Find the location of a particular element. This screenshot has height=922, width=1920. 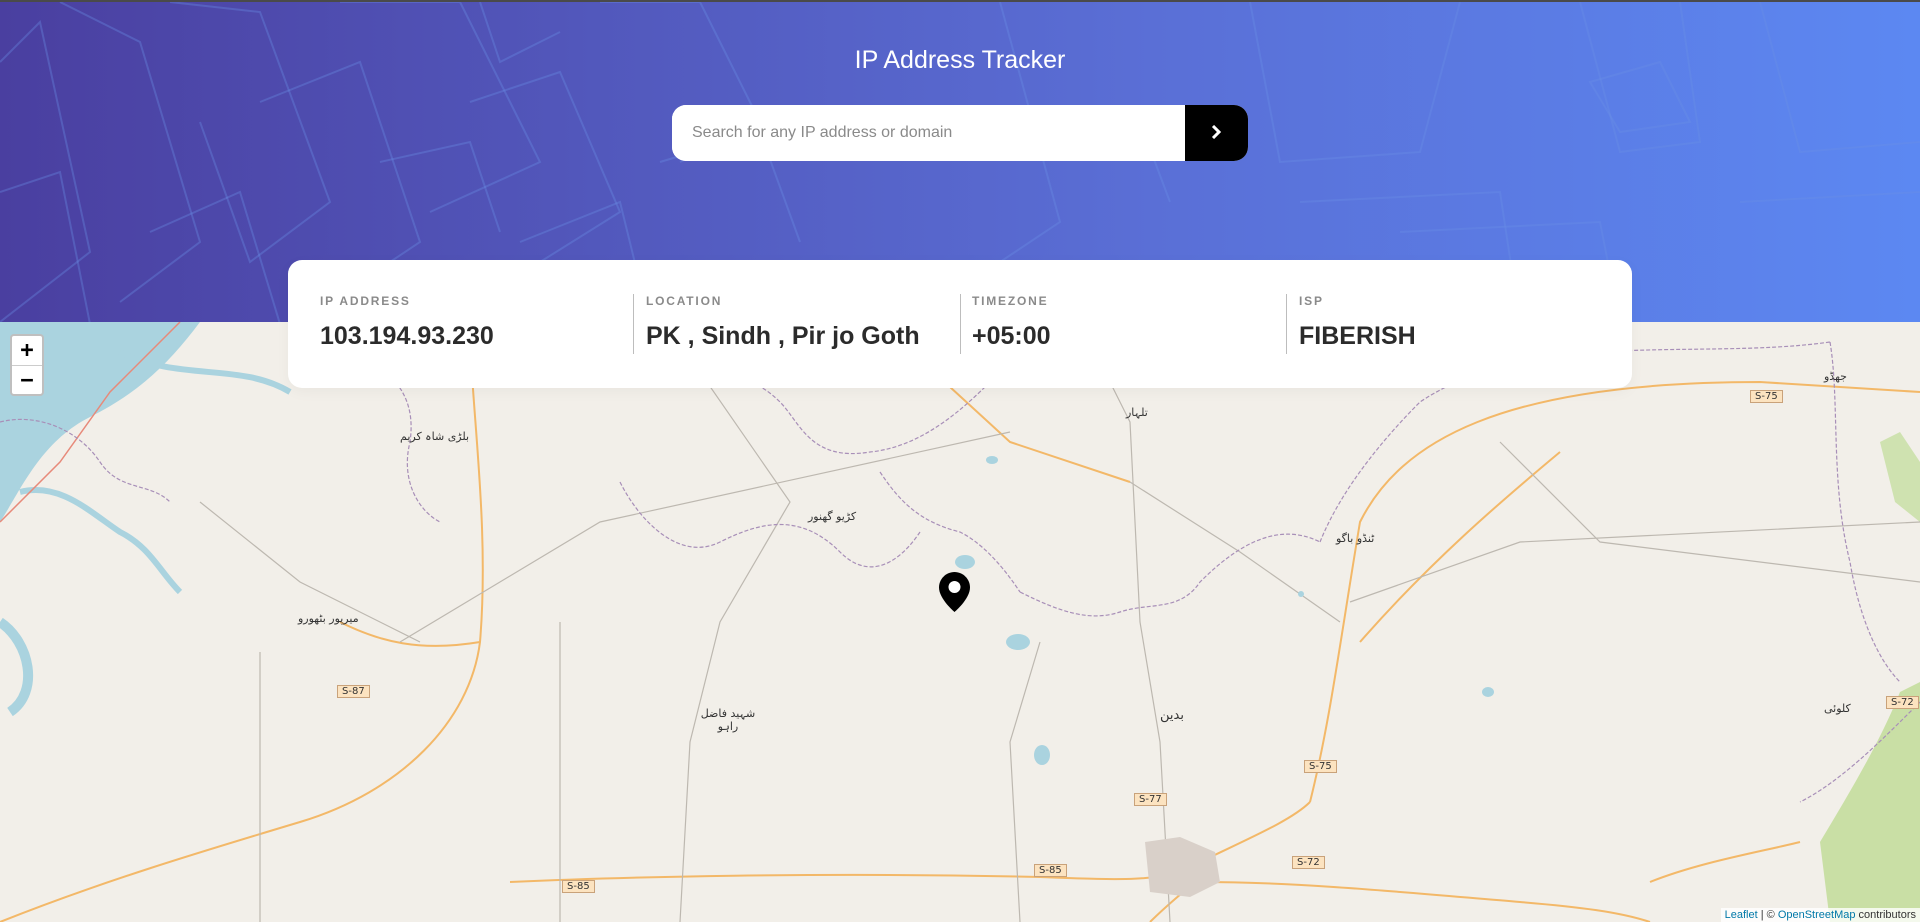

place-label: بدین is located at coordinates (1172, 715).